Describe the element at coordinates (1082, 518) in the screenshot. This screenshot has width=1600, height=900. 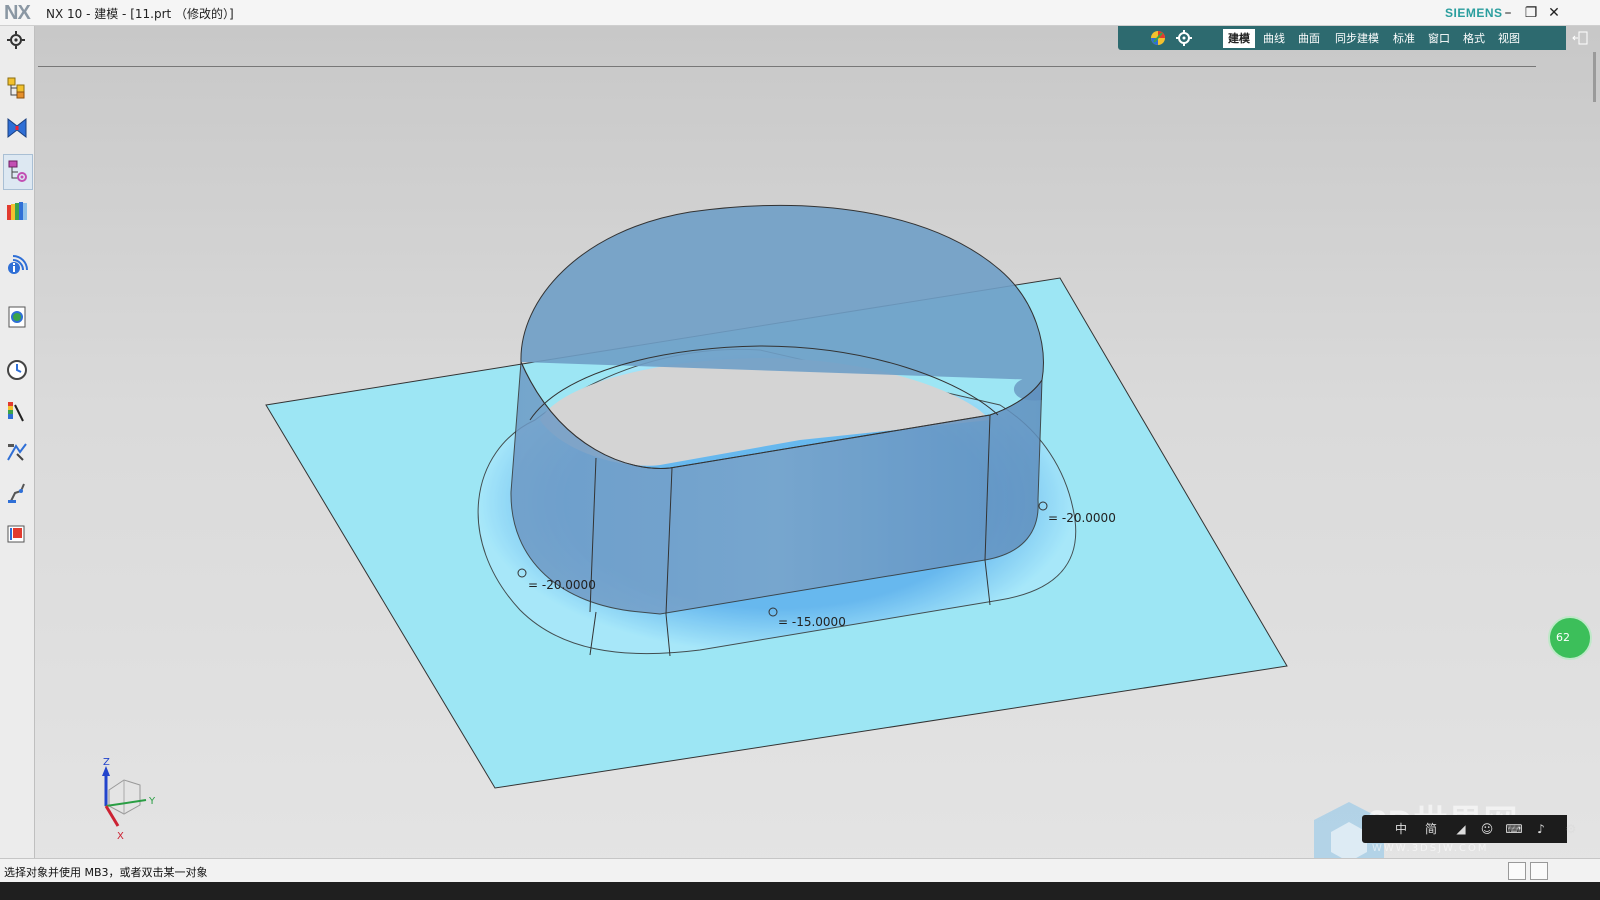
I see `dimension-label-right: = -20.0000` at that location.